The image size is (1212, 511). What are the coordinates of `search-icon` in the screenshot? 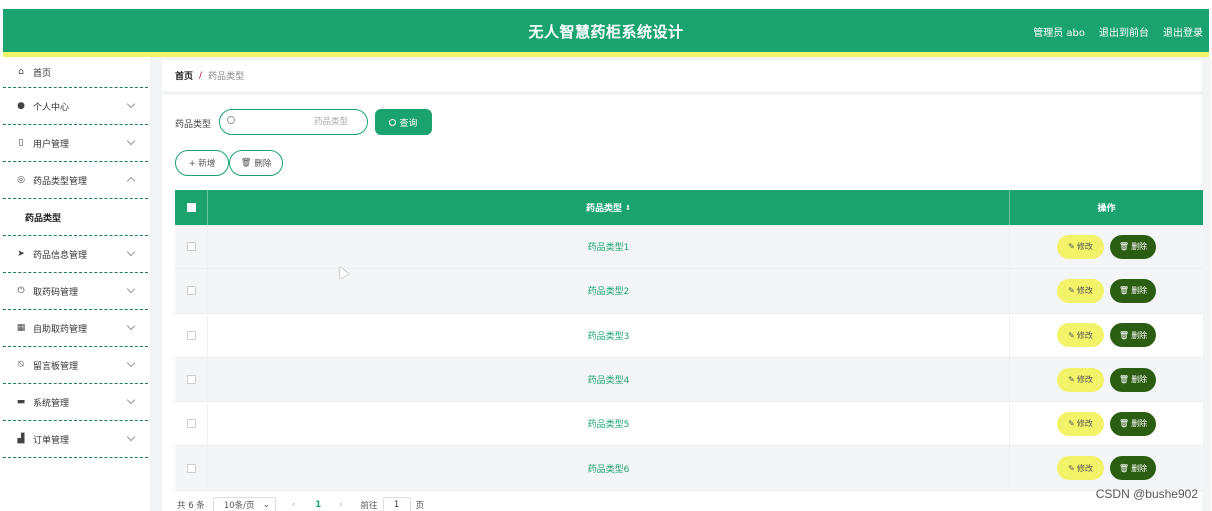 It's located at (231, 120).